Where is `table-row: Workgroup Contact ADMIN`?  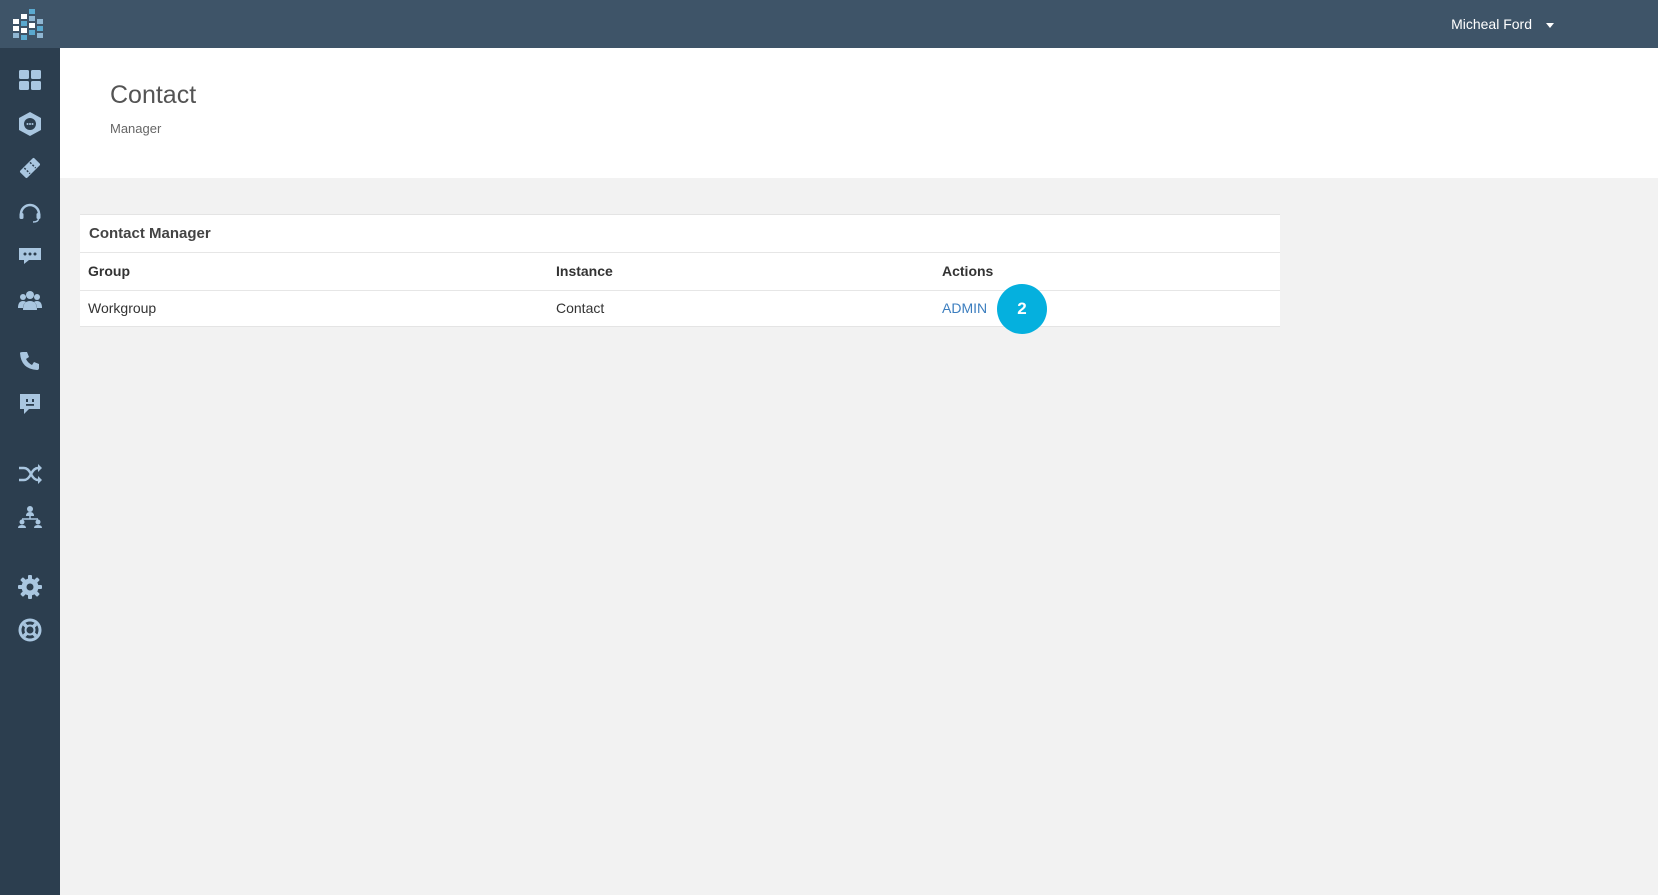
table-row: Workgroup Contact ADMIN is located at coordinates (680, 308).